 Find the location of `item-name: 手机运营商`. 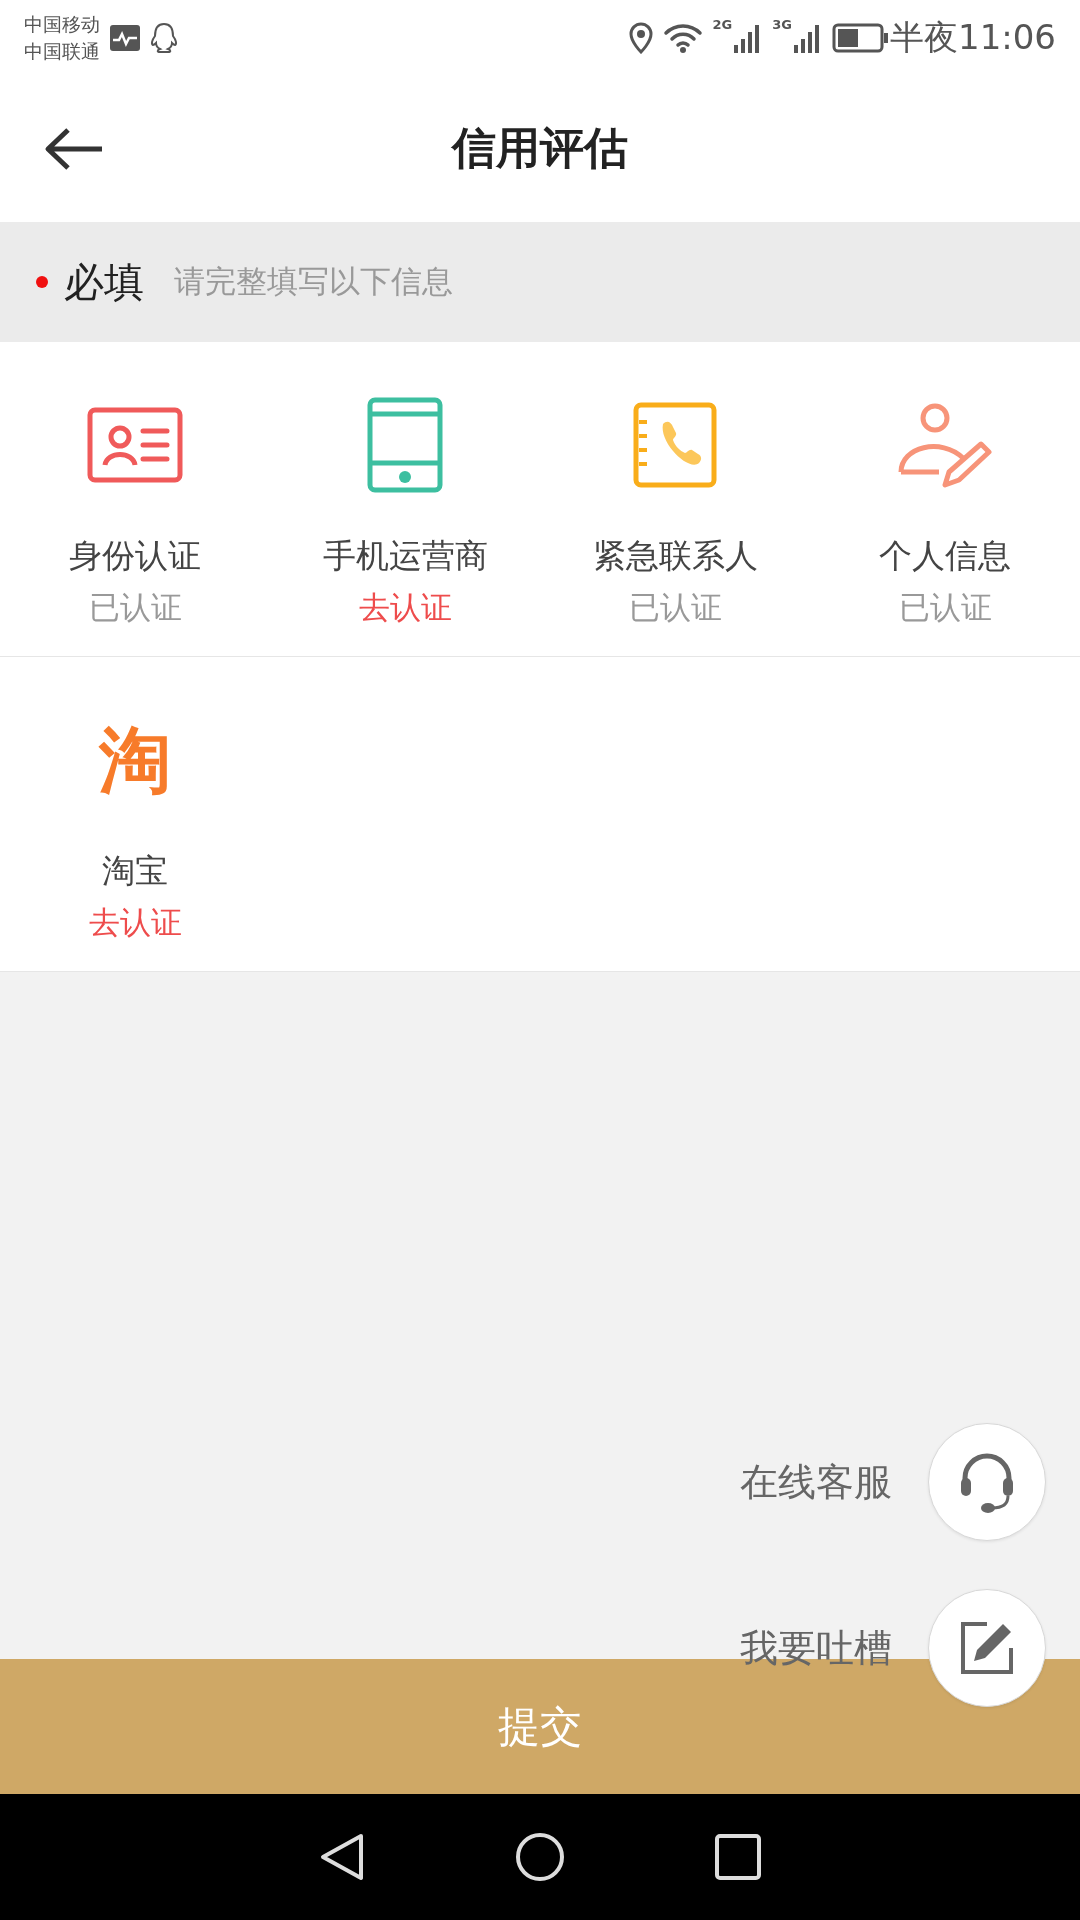

item-name: 手机运营商 is located at coordinates (405, 556).